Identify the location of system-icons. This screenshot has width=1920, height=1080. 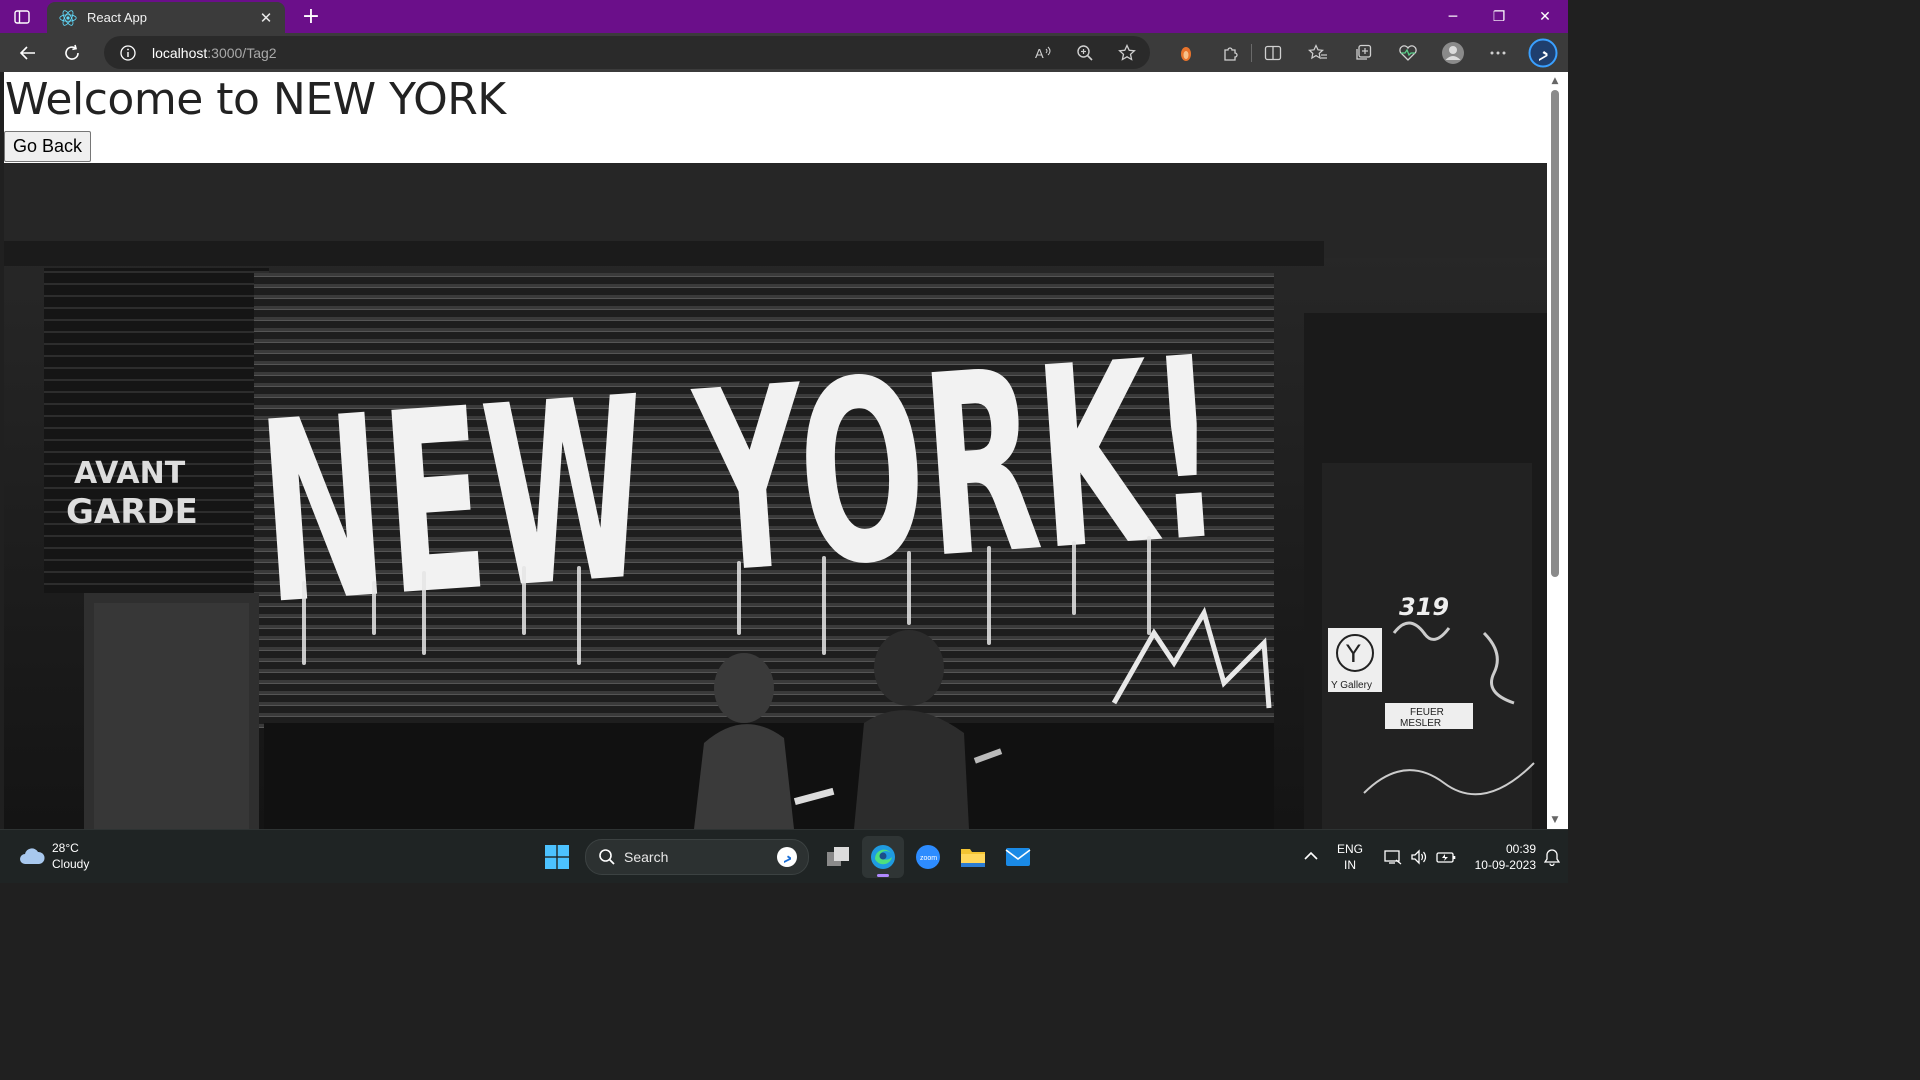
(1420, 856).